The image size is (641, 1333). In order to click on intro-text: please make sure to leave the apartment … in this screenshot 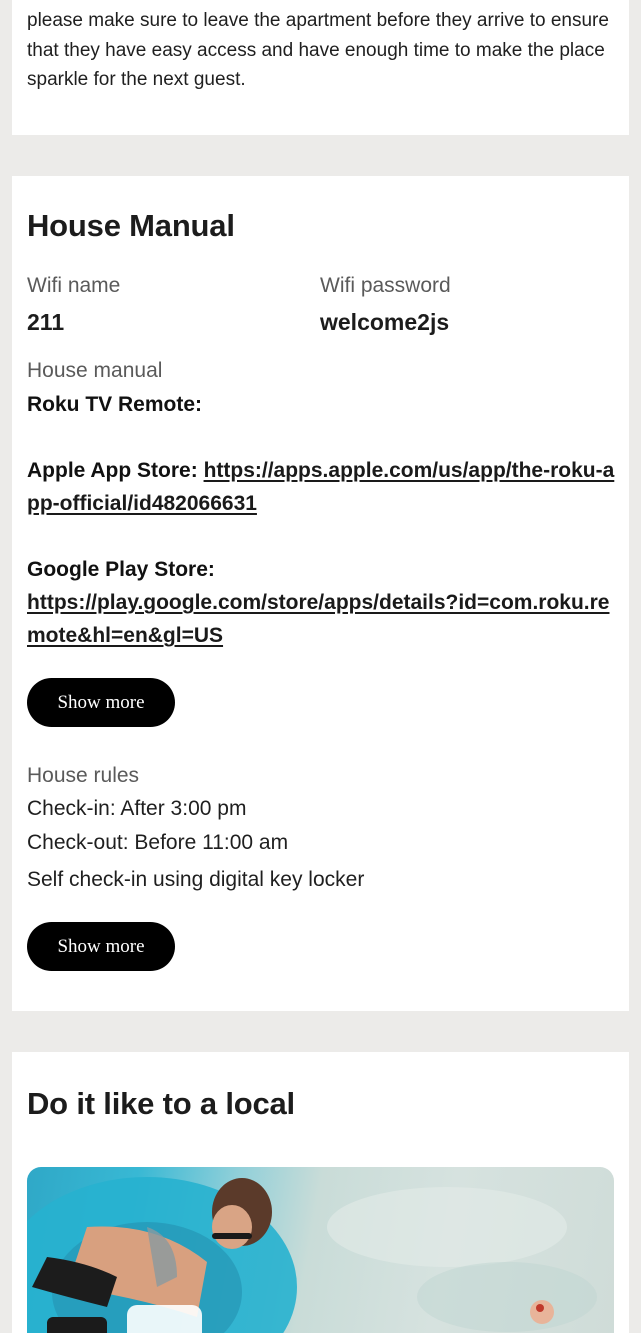, I will do `click(318, 50)`.